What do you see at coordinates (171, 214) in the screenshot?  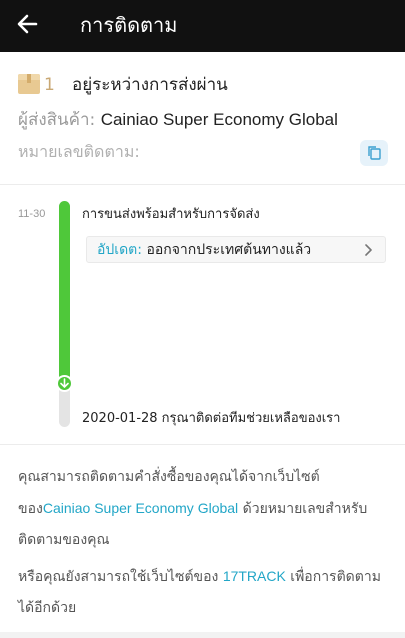 I see `event-title: การขนส่งพร้อมสำหรับการจัดส่ง` at bounding box center [171, 214].